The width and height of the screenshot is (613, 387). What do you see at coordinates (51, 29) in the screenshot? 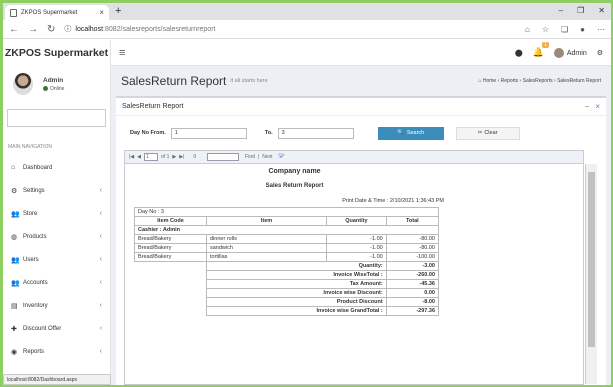
I see `reload-icon: ↻` at bounding box center [51, 29].